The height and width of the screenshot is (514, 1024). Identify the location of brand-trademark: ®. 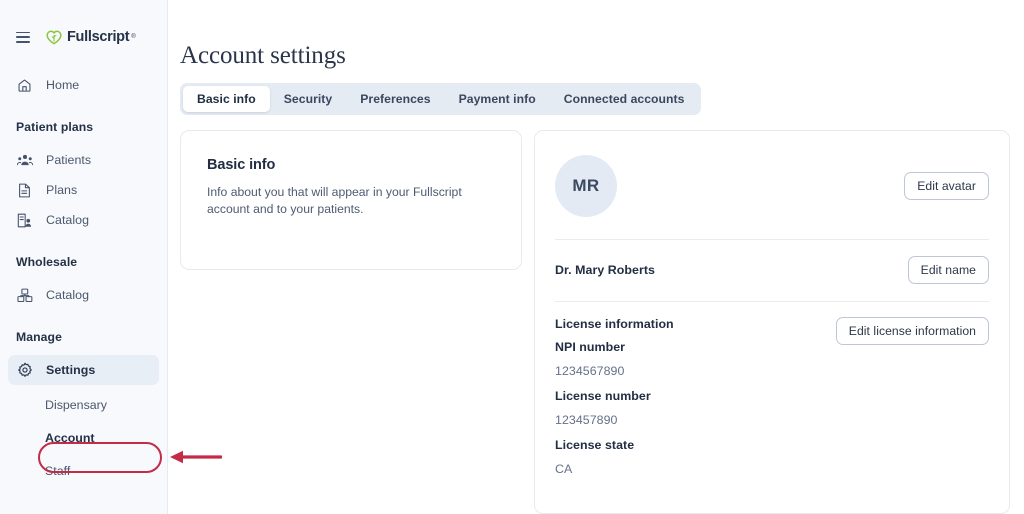
(133, 37).